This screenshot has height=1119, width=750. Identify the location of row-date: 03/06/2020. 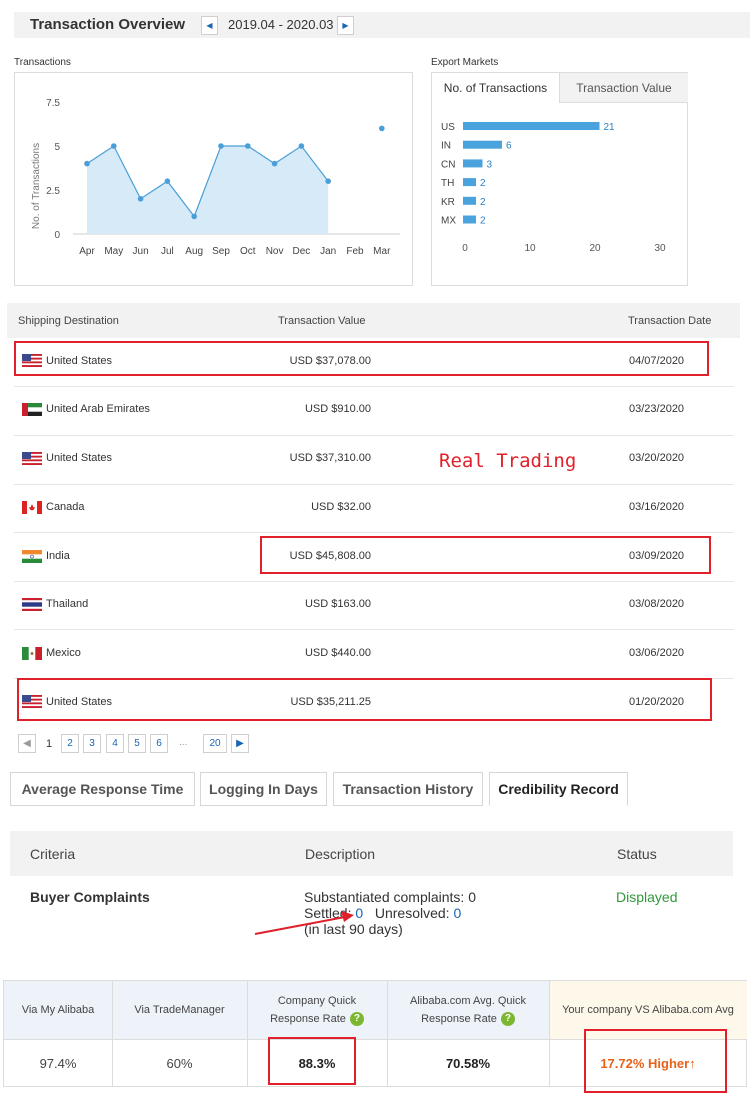
(657, 653).